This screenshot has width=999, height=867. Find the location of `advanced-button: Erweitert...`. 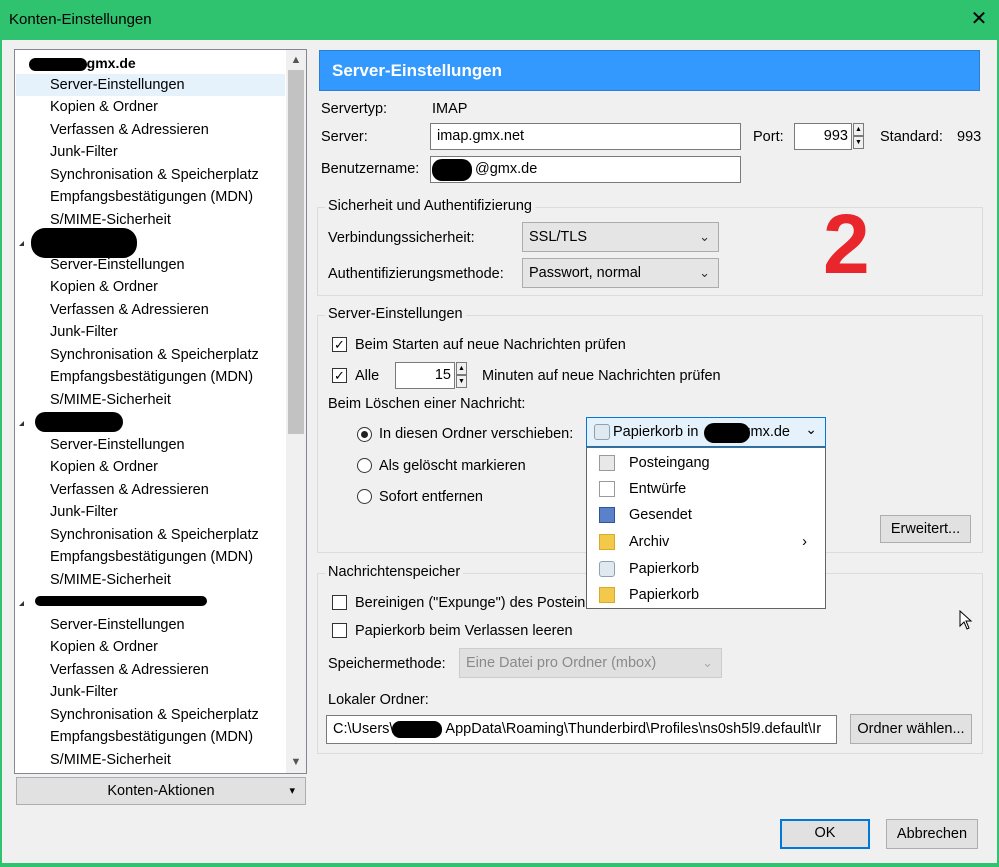

advanced-button: Erweitert... is located at coordinates (925, 529).